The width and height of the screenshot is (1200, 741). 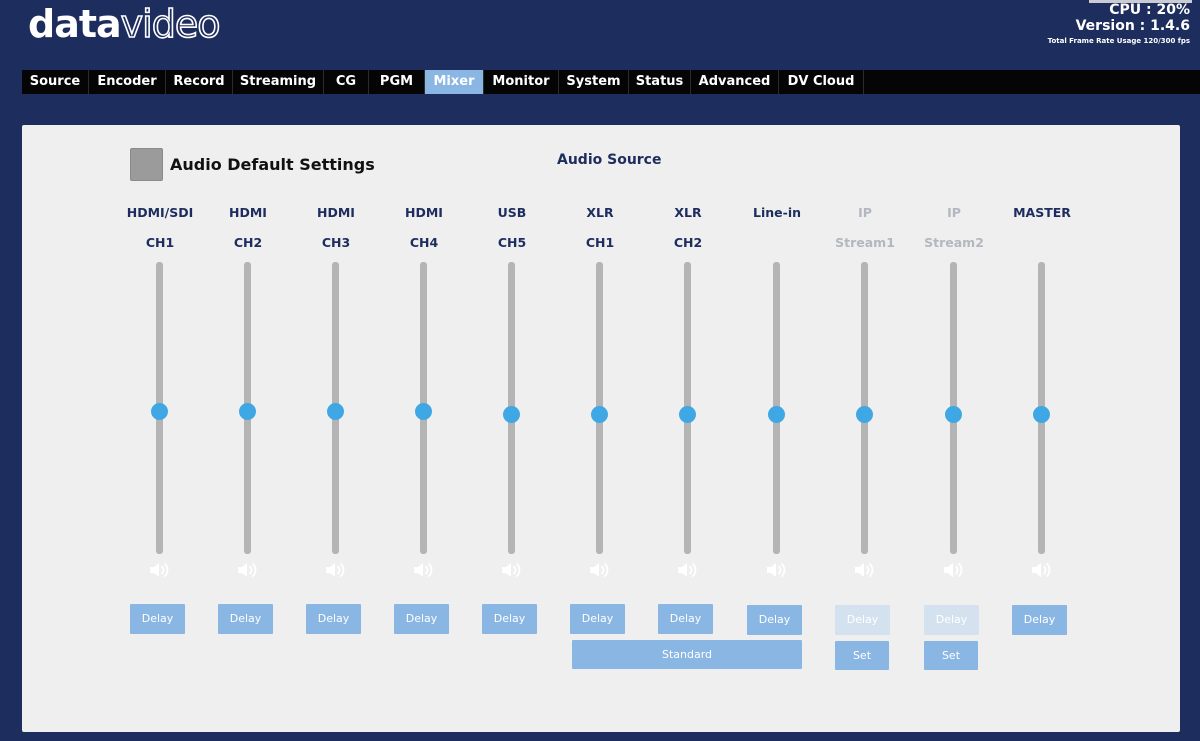 What do you see at coordinates (777, 212) in the screenshot?
I see `channel-source-label: Line-in` at bounding box center [777, 212].